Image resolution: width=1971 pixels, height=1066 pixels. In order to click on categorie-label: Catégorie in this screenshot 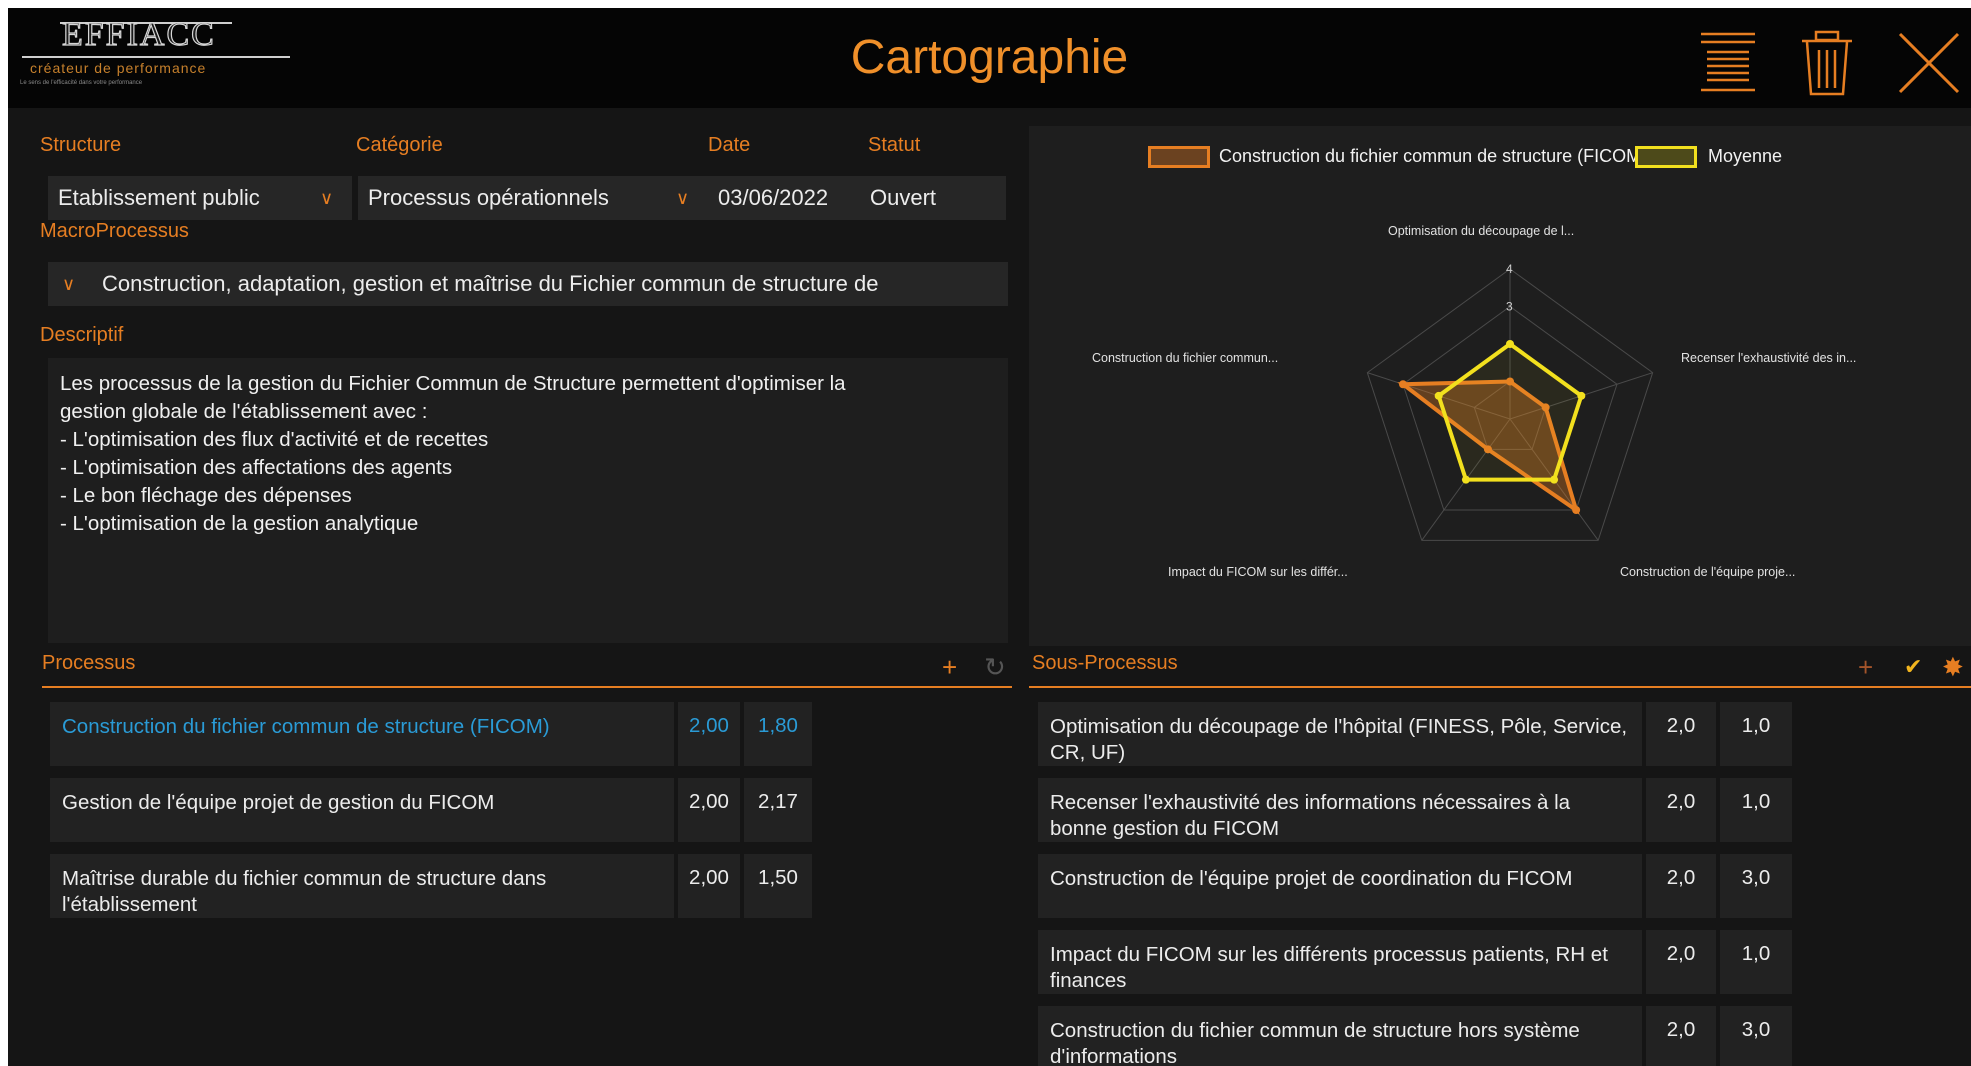, I will do `click(399, 145)`.